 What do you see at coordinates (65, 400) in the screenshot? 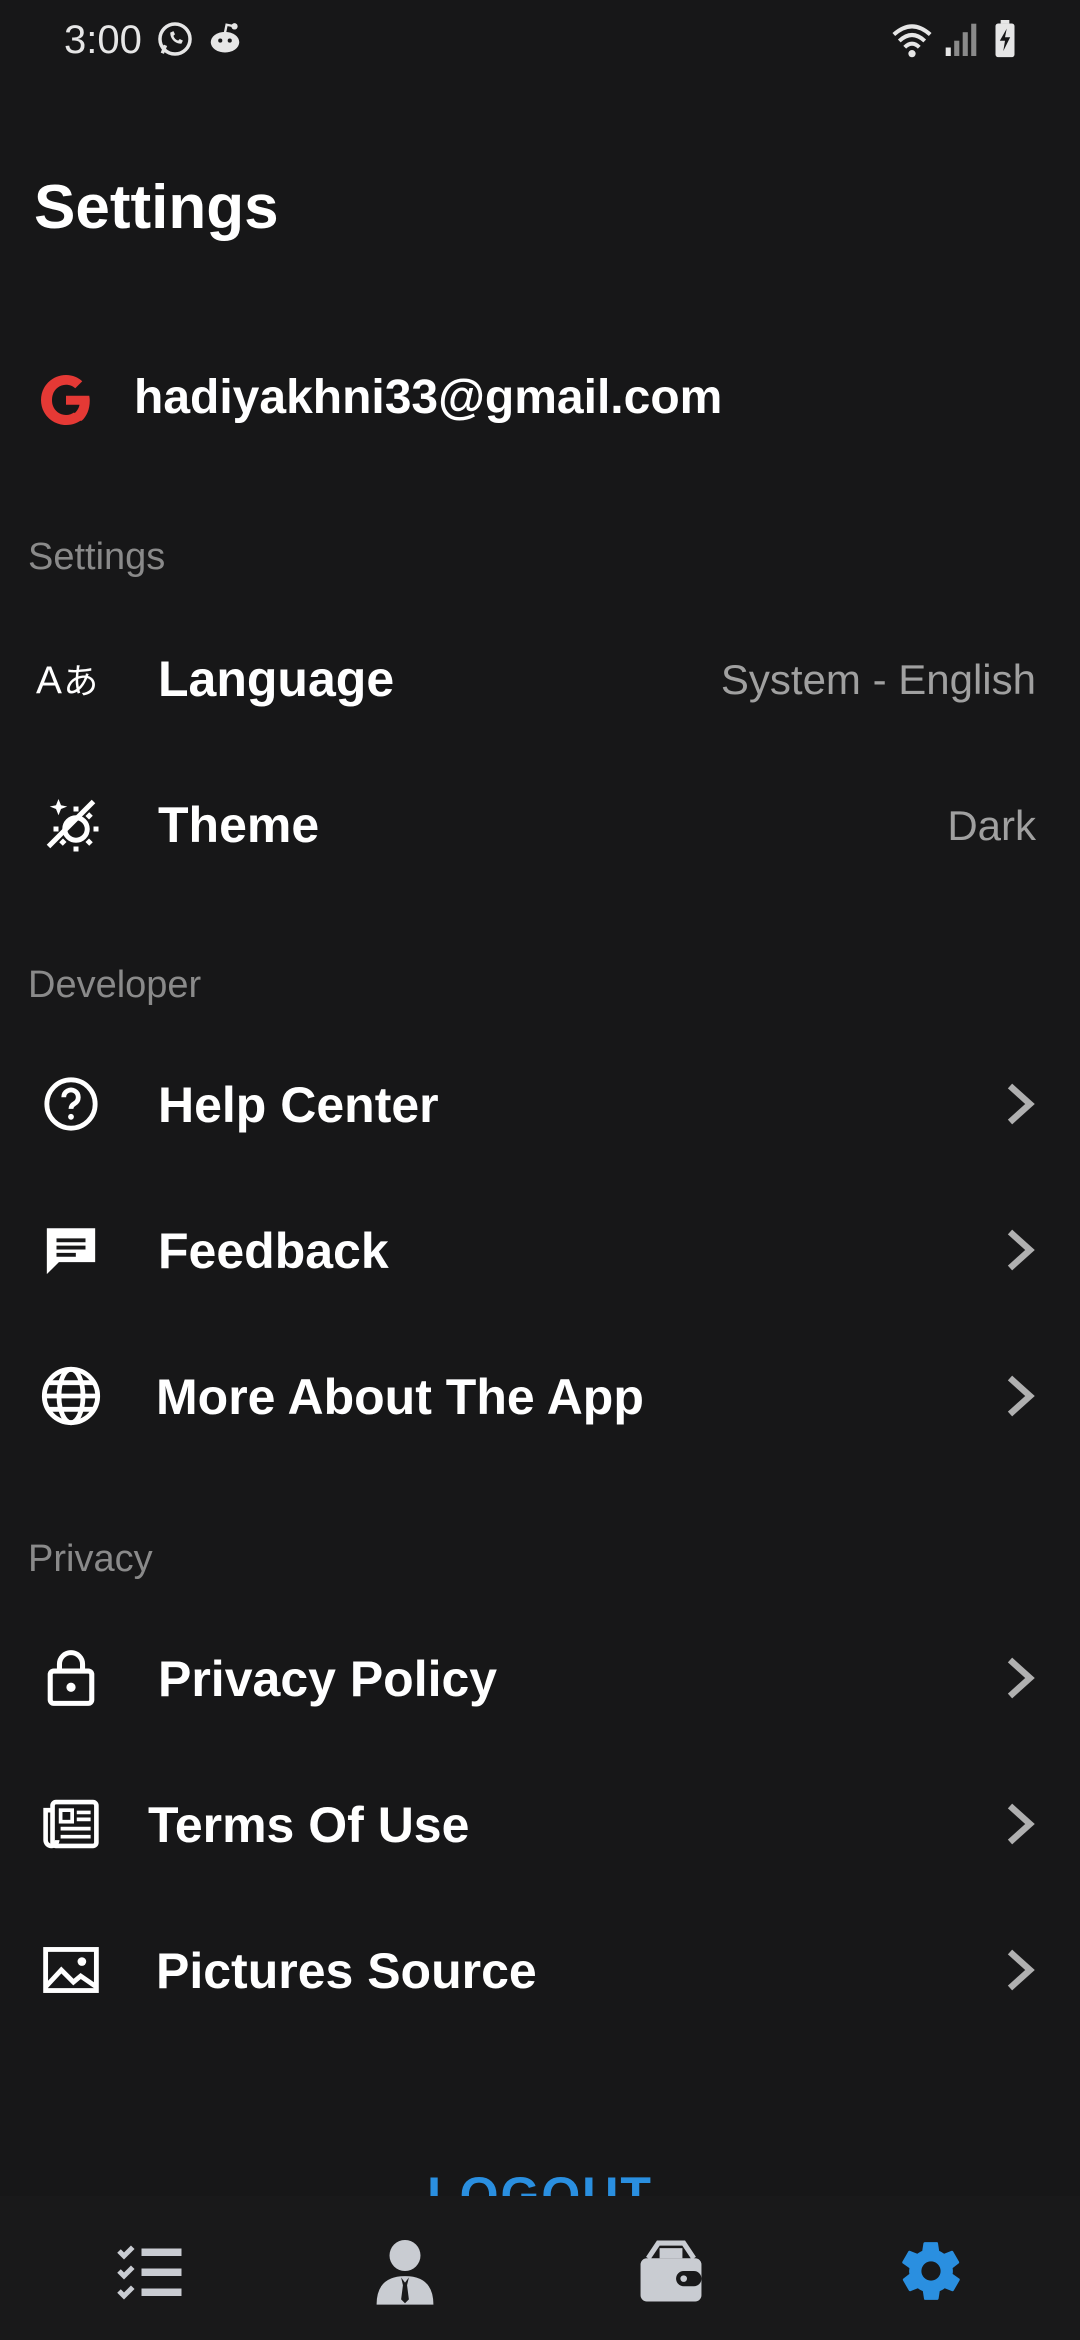
I see `google-icon` at bounding box center [65, 400].